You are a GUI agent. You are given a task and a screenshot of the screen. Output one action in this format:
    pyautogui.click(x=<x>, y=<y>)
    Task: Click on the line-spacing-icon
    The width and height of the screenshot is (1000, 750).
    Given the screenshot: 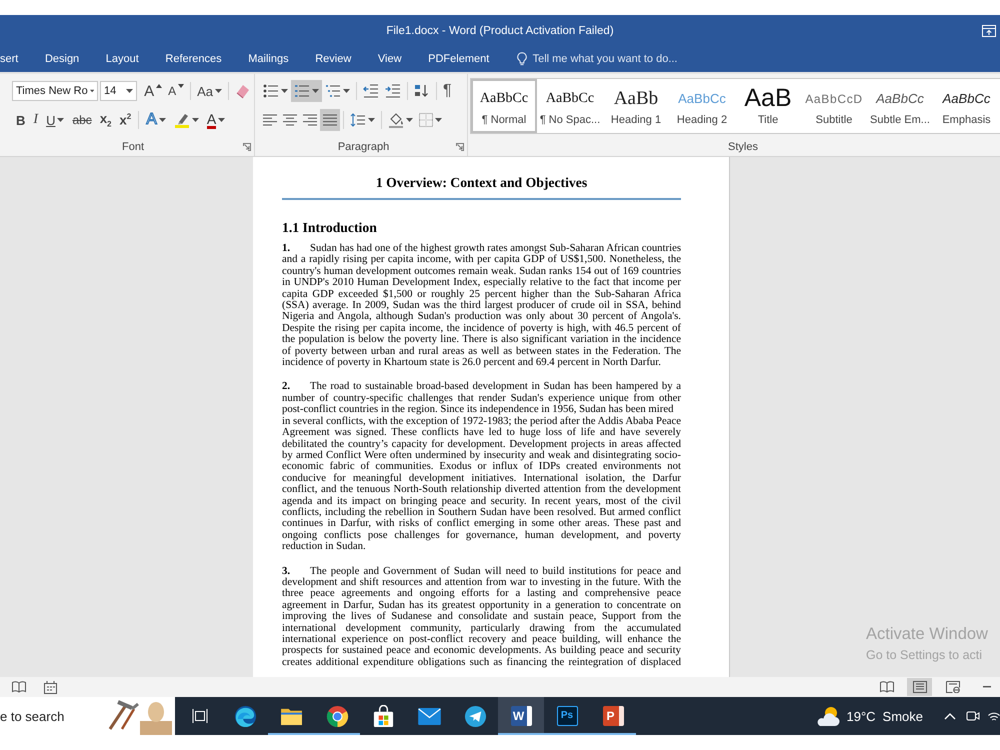 What is the action you would take?
    pyautogui.click(x=358, y=120)
    